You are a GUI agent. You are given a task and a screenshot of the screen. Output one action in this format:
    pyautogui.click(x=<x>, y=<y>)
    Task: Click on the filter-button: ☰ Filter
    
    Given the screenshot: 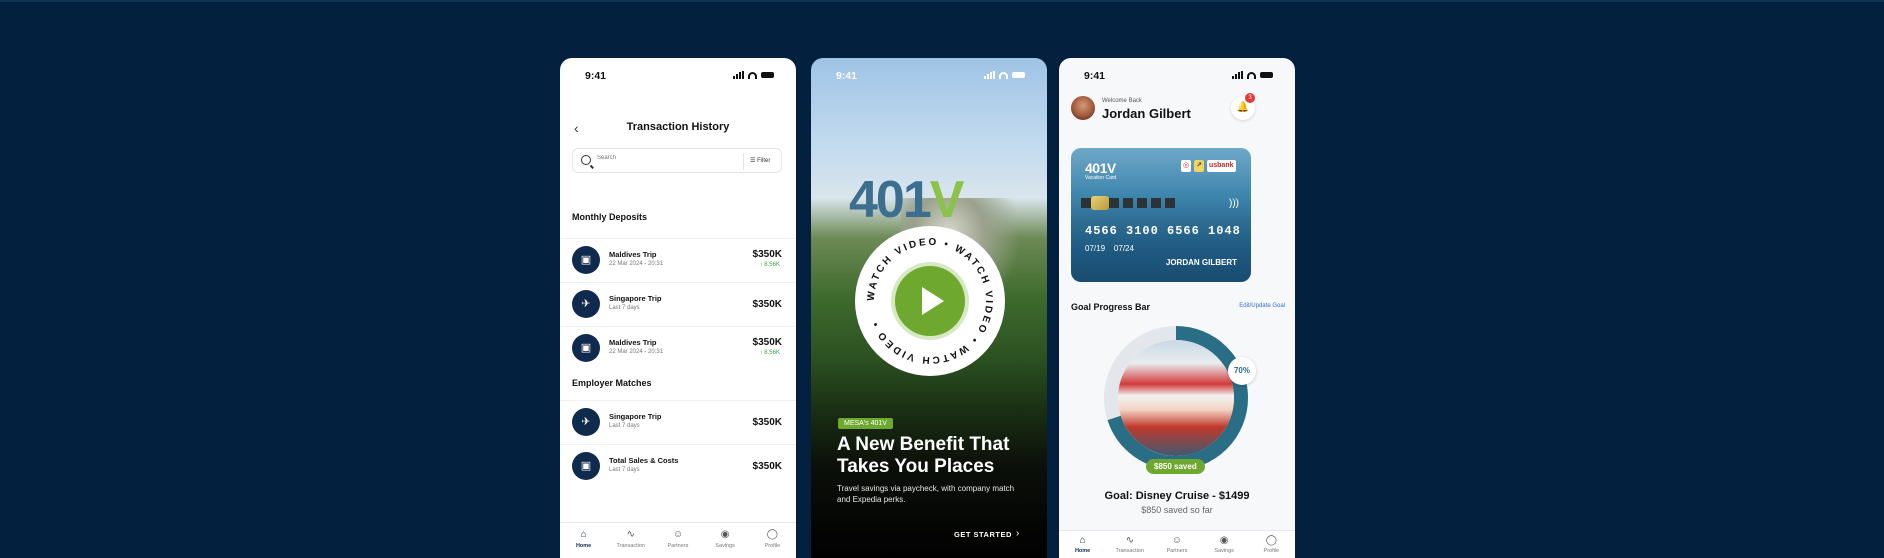 What is the action you would take?
    pyautogui.click(x=760, y=160)
    